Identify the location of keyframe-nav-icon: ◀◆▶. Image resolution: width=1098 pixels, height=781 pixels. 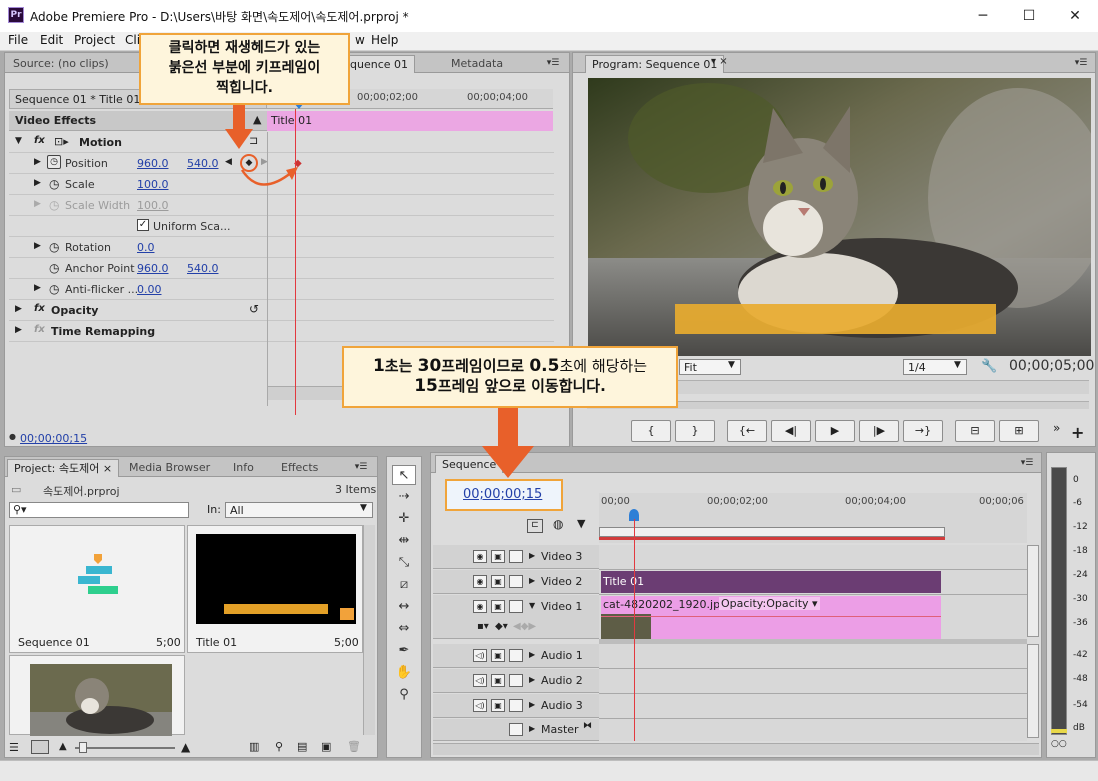
(524, 626).